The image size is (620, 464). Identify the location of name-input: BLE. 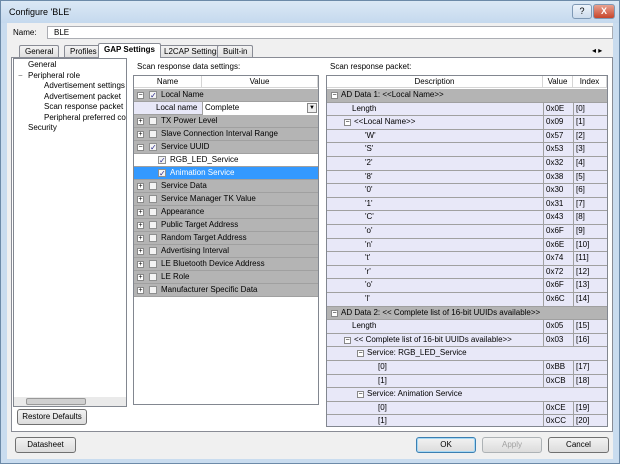
(330, 32).